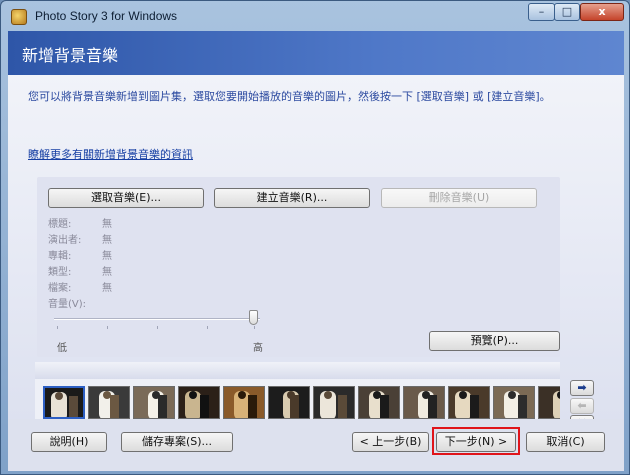 The width and height of the screenshot is (630, 475). What do you see at coordinates (390, 442) in the screenshot?
I see `back-button: < 上一步(B)` at bounding box center [390, 442].